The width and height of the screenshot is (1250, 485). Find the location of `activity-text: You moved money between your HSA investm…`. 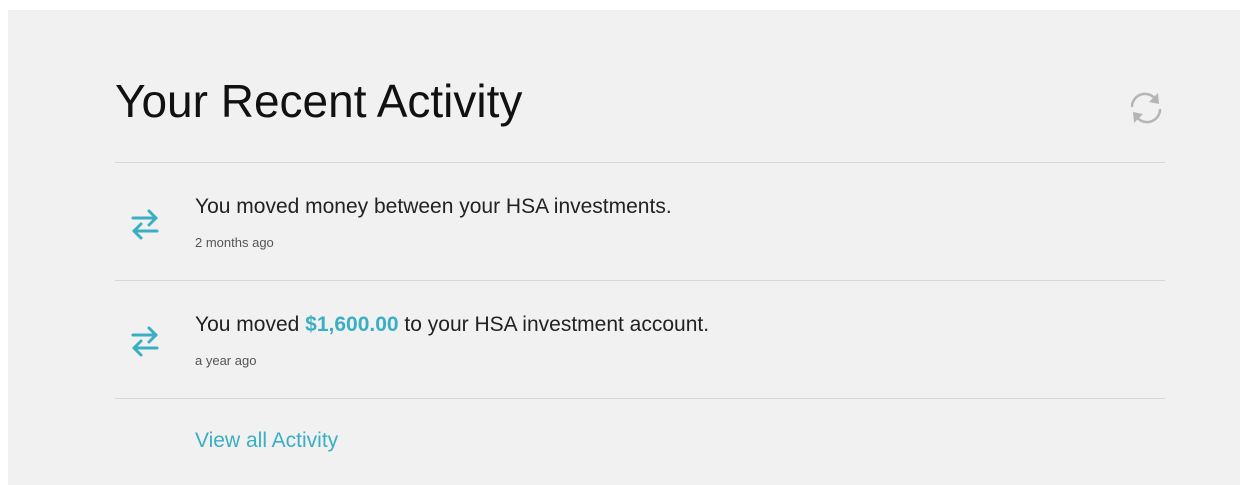

activity-text: You moved money between your HSA investm… is located at coordinates (433, 206).